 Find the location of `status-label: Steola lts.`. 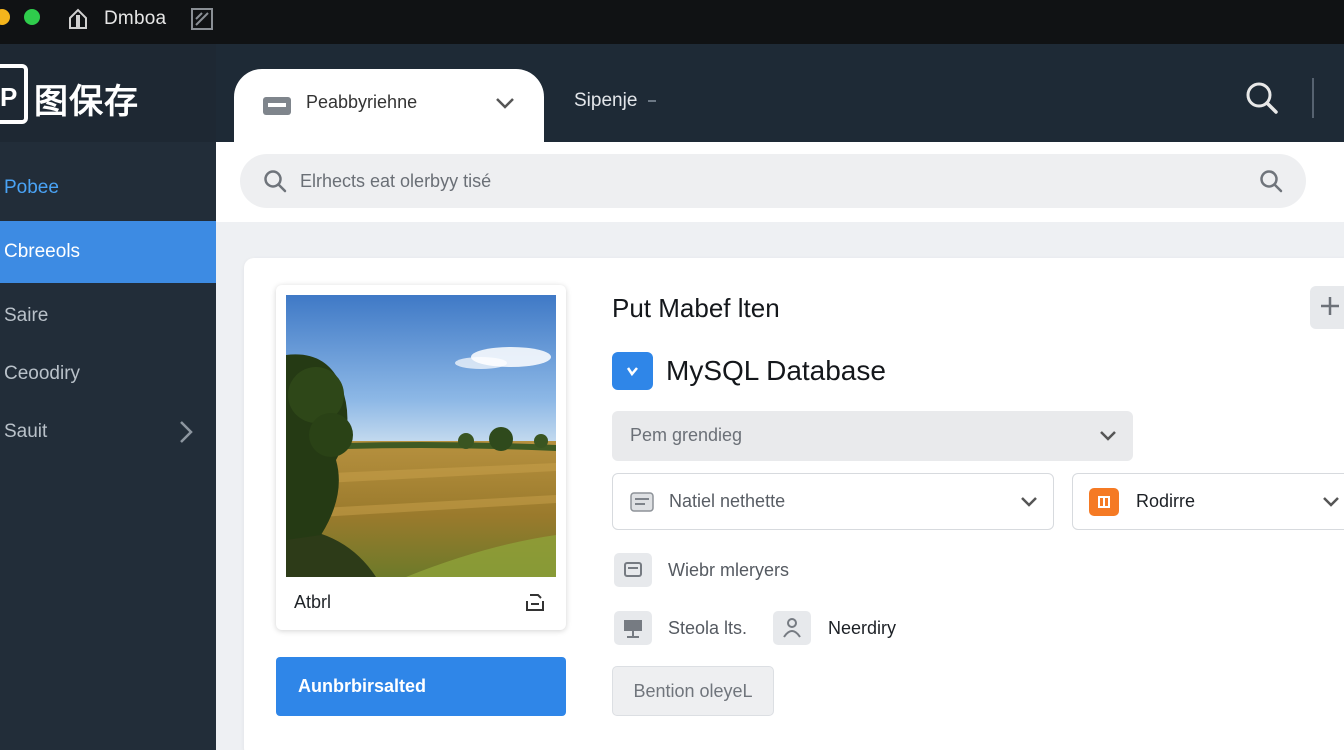

status-label: Steola lts. is located at coordinates (707, 628).